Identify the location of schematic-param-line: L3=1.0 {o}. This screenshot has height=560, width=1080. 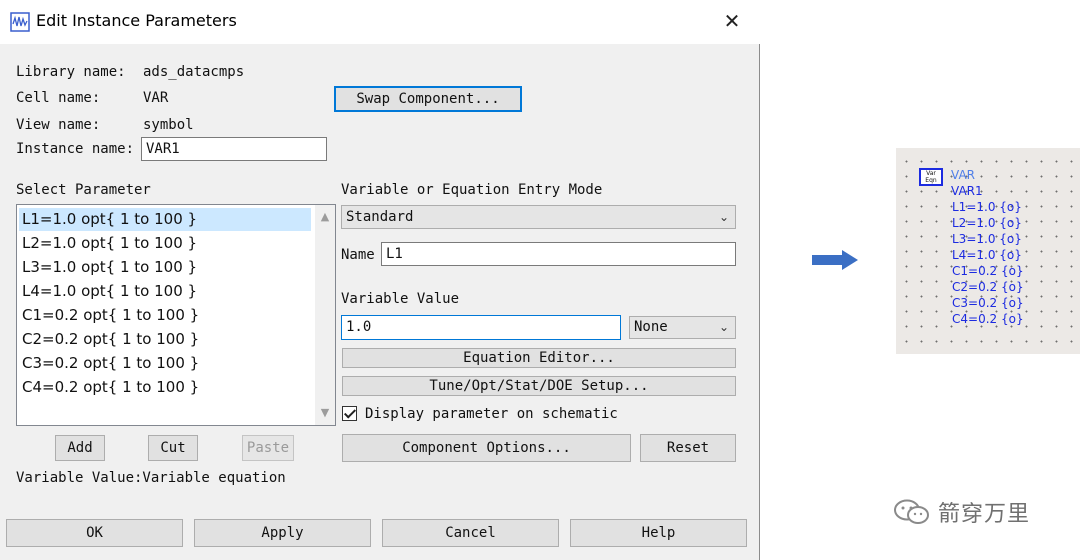
(987, 239).